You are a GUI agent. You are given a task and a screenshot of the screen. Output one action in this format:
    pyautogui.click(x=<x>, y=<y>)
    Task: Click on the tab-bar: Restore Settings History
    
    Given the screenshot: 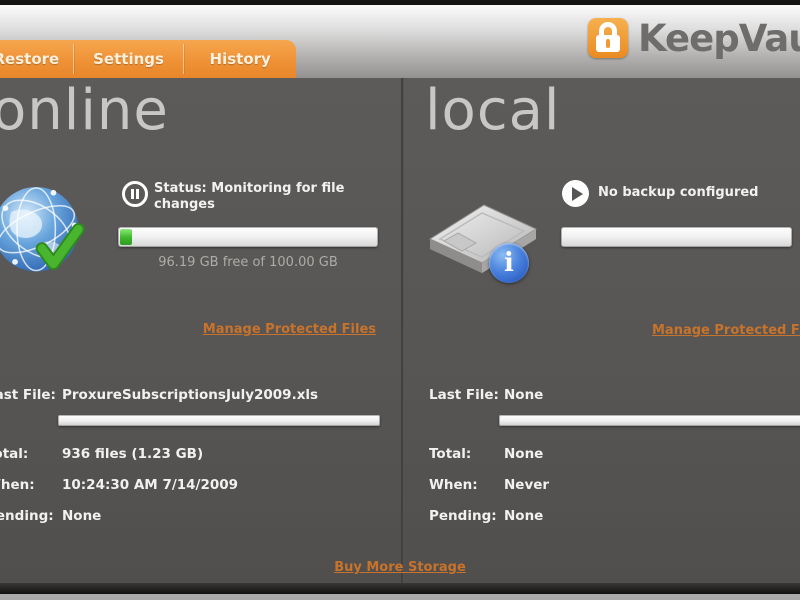 What is the action you would take?
    pyautogui.click(x=148, y=59)
    